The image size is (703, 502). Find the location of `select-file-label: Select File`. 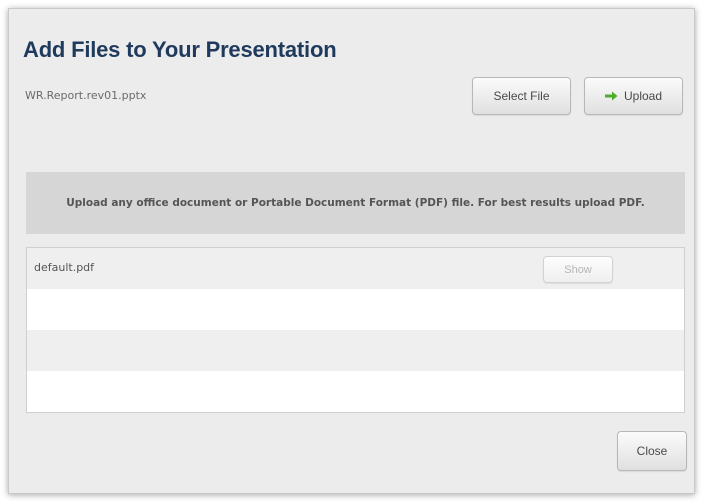

select-file-label: Select File is located at coordinates (521, 96).